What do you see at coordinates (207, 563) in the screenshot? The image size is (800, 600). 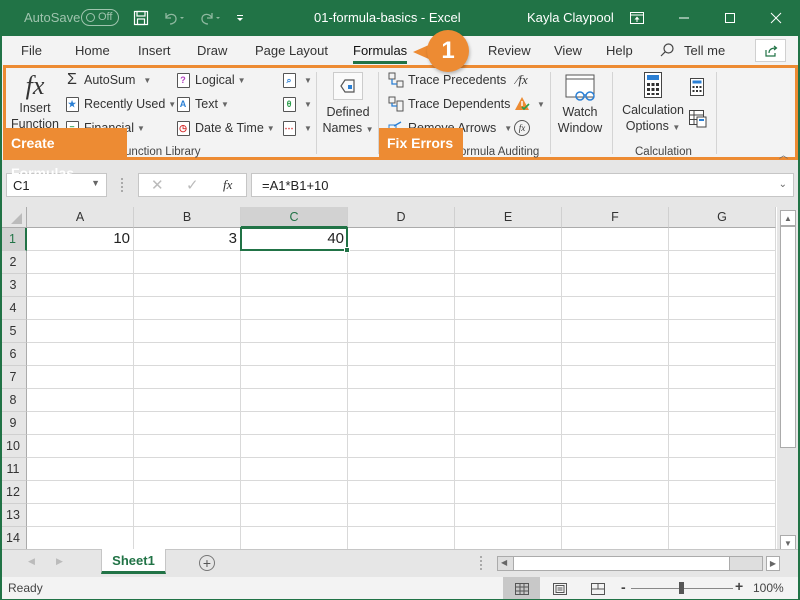 I see `new-sheet-button: +` at bounding box center [207, 563].